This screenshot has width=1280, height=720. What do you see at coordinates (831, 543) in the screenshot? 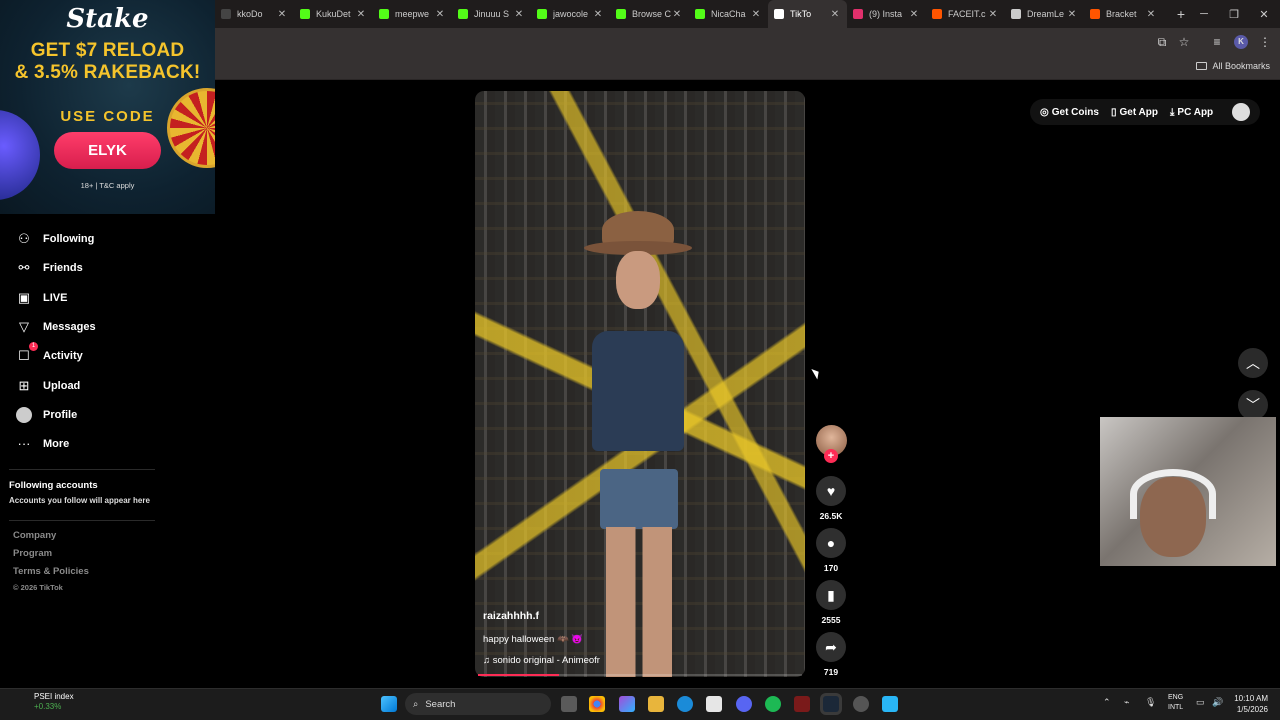
I see `comment-icon: ●` at bounding box center [831, 543].